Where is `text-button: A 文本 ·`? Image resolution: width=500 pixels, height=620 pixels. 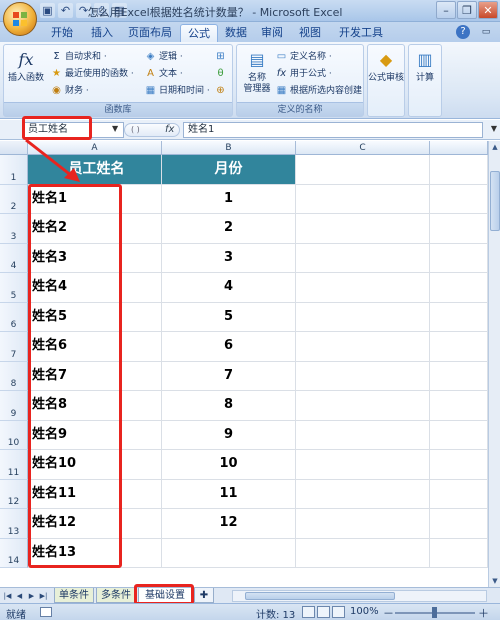 text-button: A 文本 · is located at coordinates (163, 74).